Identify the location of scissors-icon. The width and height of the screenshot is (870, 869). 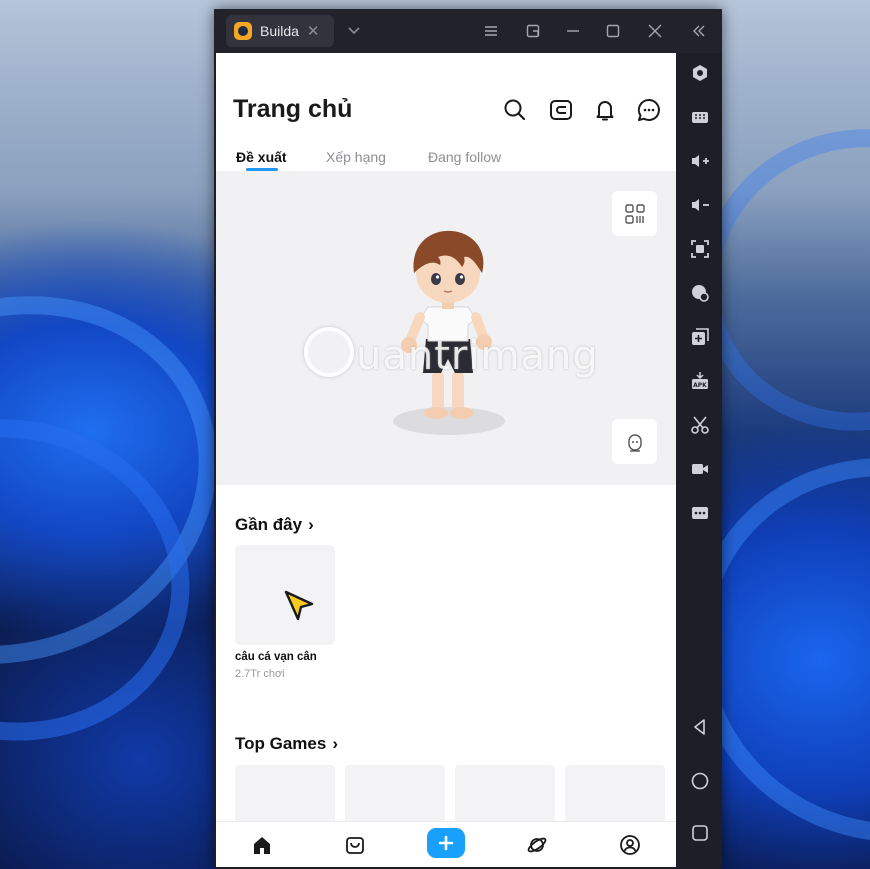
(700, 425).